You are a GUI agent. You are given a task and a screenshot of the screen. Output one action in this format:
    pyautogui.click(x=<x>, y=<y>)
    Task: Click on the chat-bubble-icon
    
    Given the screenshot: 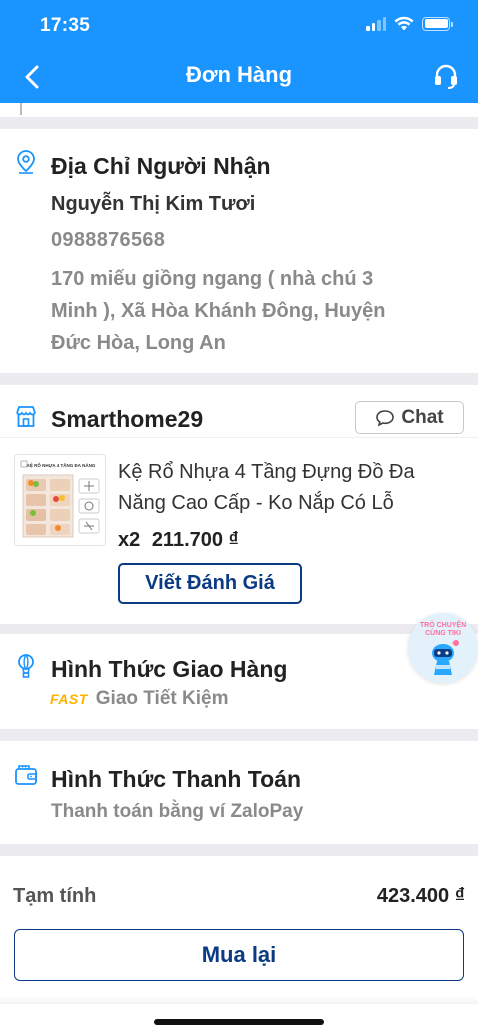 What is the action you would take?
    pyautogui.click(x=385, y=418)
    